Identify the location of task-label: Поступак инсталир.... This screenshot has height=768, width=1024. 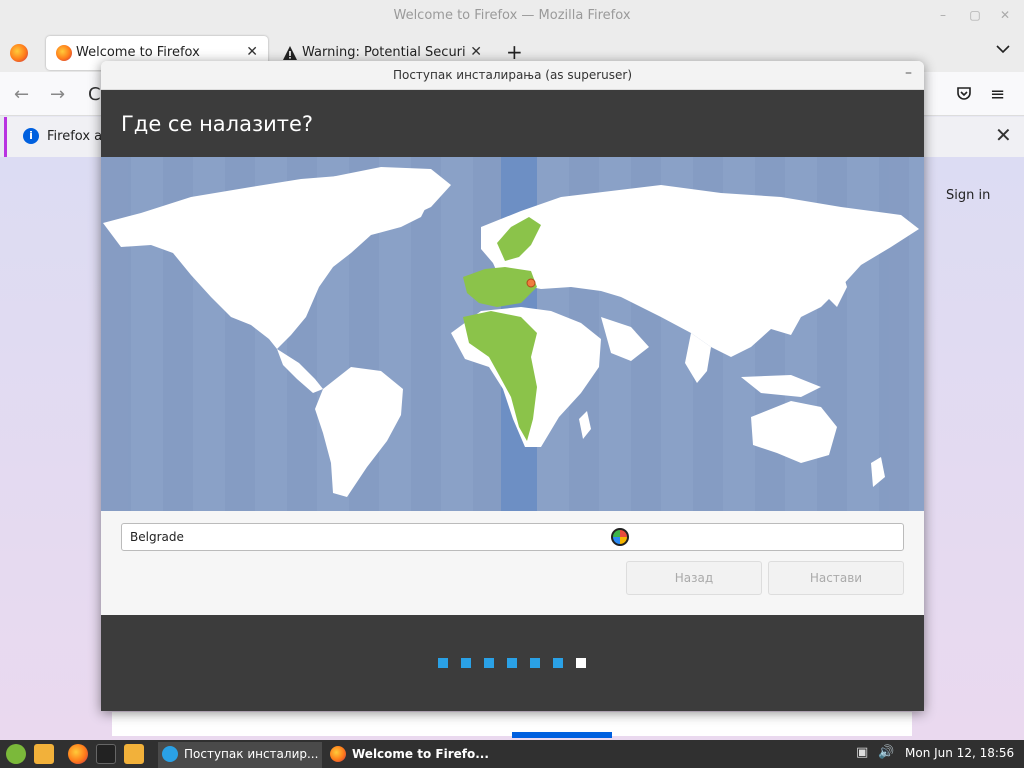
(251, 754).